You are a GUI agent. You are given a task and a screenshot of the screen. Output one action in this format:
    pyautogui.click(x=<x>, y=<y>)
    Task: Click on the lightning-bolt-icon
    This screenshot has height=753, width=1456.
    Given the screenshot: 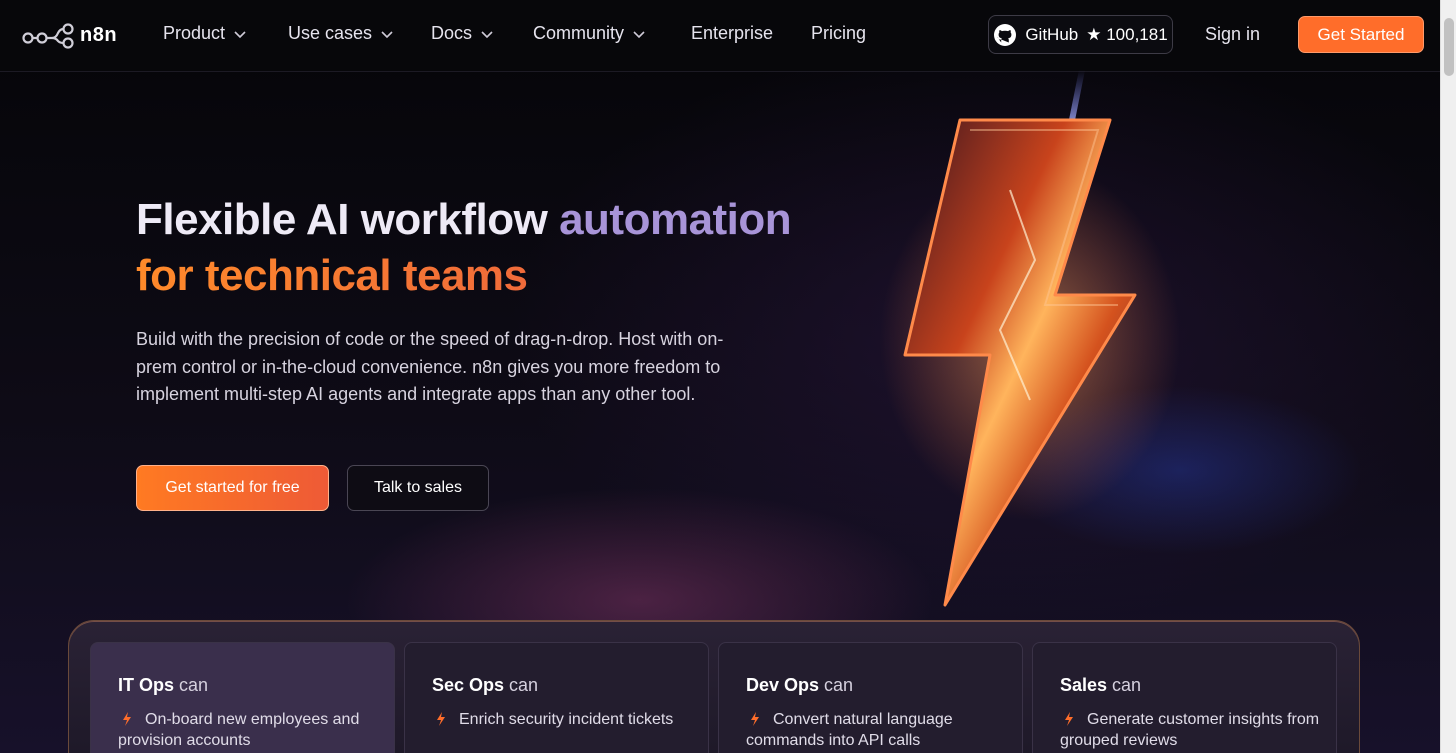 What is the action you would take?
    pyautogui.click(x=1030, y=338)
    